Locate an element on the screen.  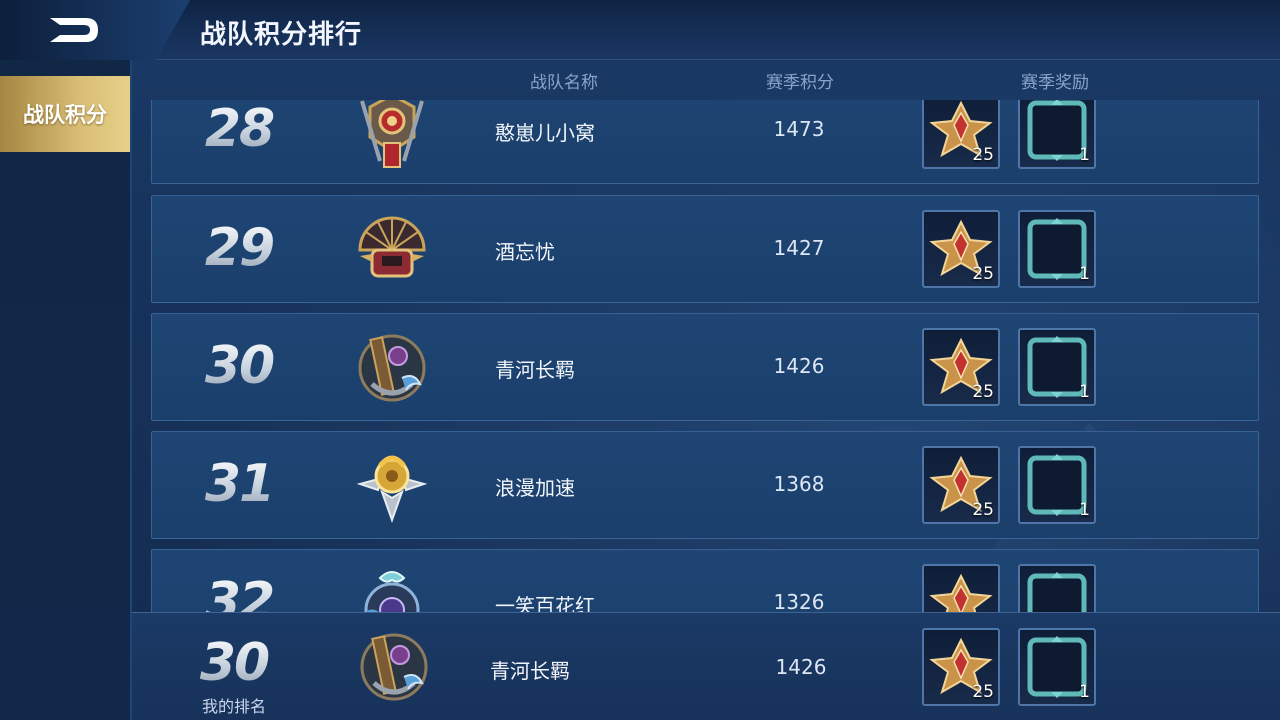
shield-banner-emblem-icon is located at coordinates (392, 134).